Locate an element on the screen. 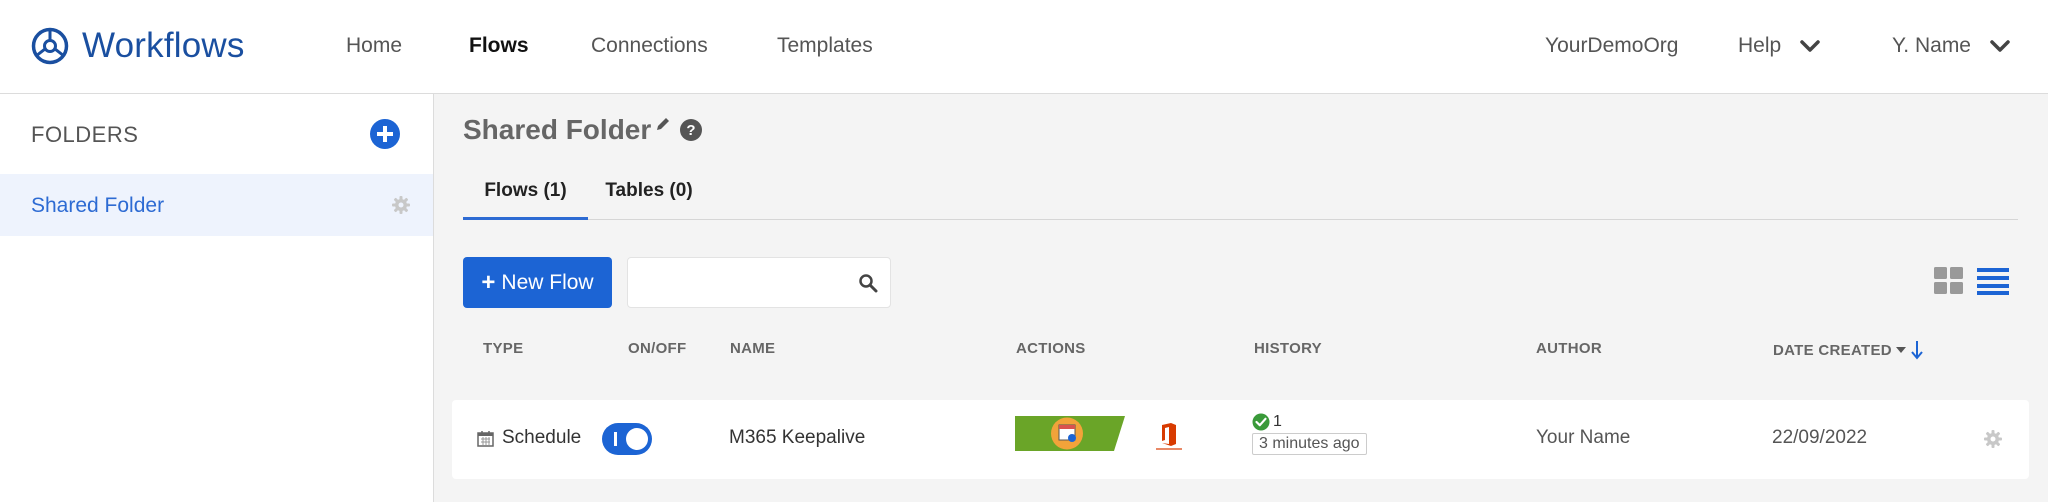 This screenshot has height=502, width=2048. column-header-type: TYPE is located at coordinates (503, 348).